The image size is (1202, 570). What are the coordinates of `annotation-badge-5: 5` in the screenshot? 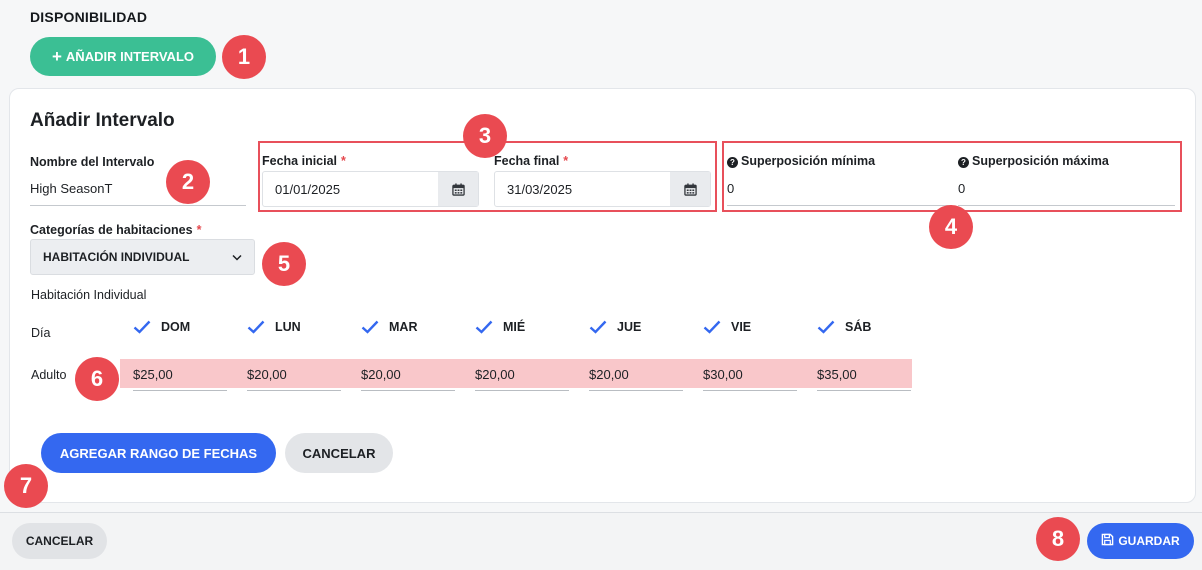 It's located at (284, 264).